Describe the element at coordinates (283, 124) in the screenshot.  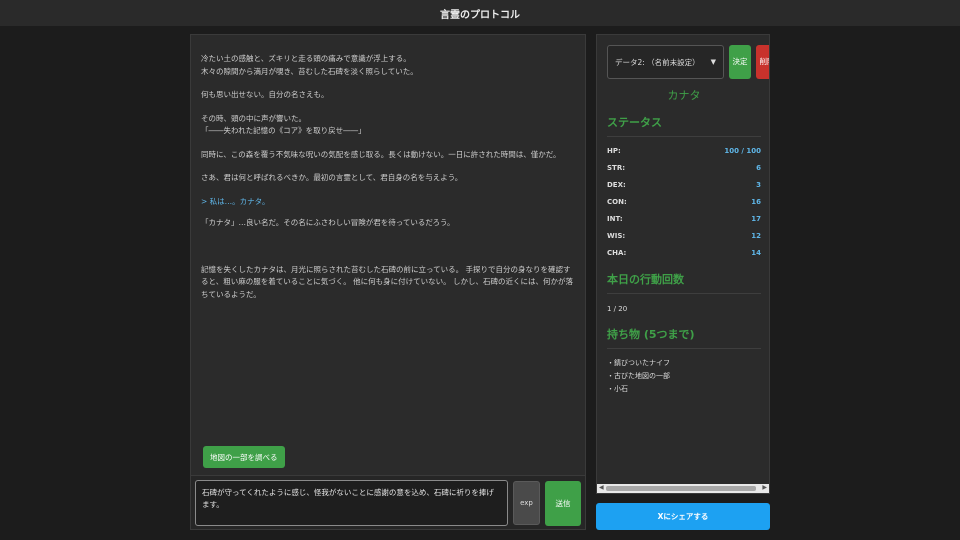
I see `story-paragraph: その時、頭の中に声が響いた。 「――失われた記憶の《コア》を取り戻せ――」` at that location.